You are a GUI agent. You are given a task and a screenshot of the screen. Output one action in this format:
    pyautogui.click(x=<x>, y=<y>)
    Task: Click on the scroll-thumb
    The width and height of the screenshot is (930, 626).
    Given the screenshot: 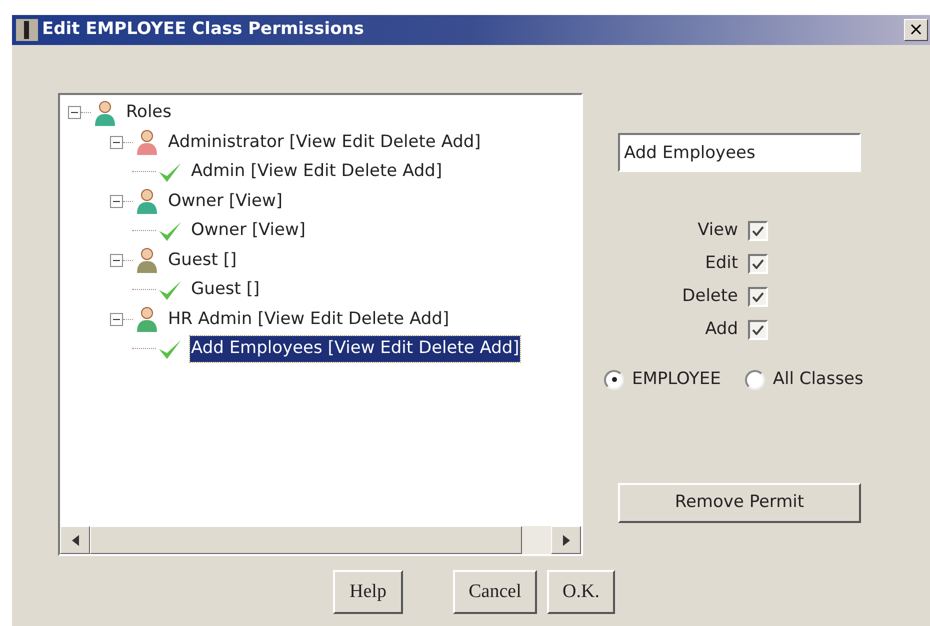 What is the action you would take?
    pyautogui.click(x=306, y=540)
    